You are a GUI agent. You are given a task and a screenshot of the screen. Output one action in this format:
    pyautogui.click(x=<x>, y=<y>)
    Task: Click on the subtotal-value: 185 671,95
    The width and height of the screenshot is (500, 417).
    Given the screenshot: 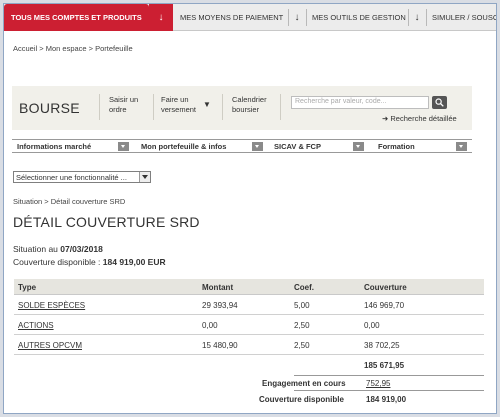 What is the action you would take?
    pyautogui.click(x=384, y=365)
    